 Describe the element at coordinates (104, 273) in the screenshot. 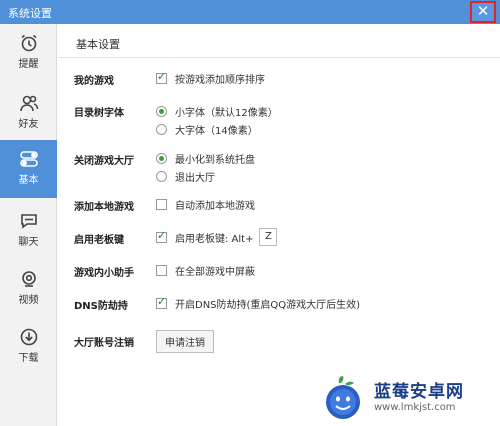

I see `in-game-helper-label: 游戏内小助手` at that location.